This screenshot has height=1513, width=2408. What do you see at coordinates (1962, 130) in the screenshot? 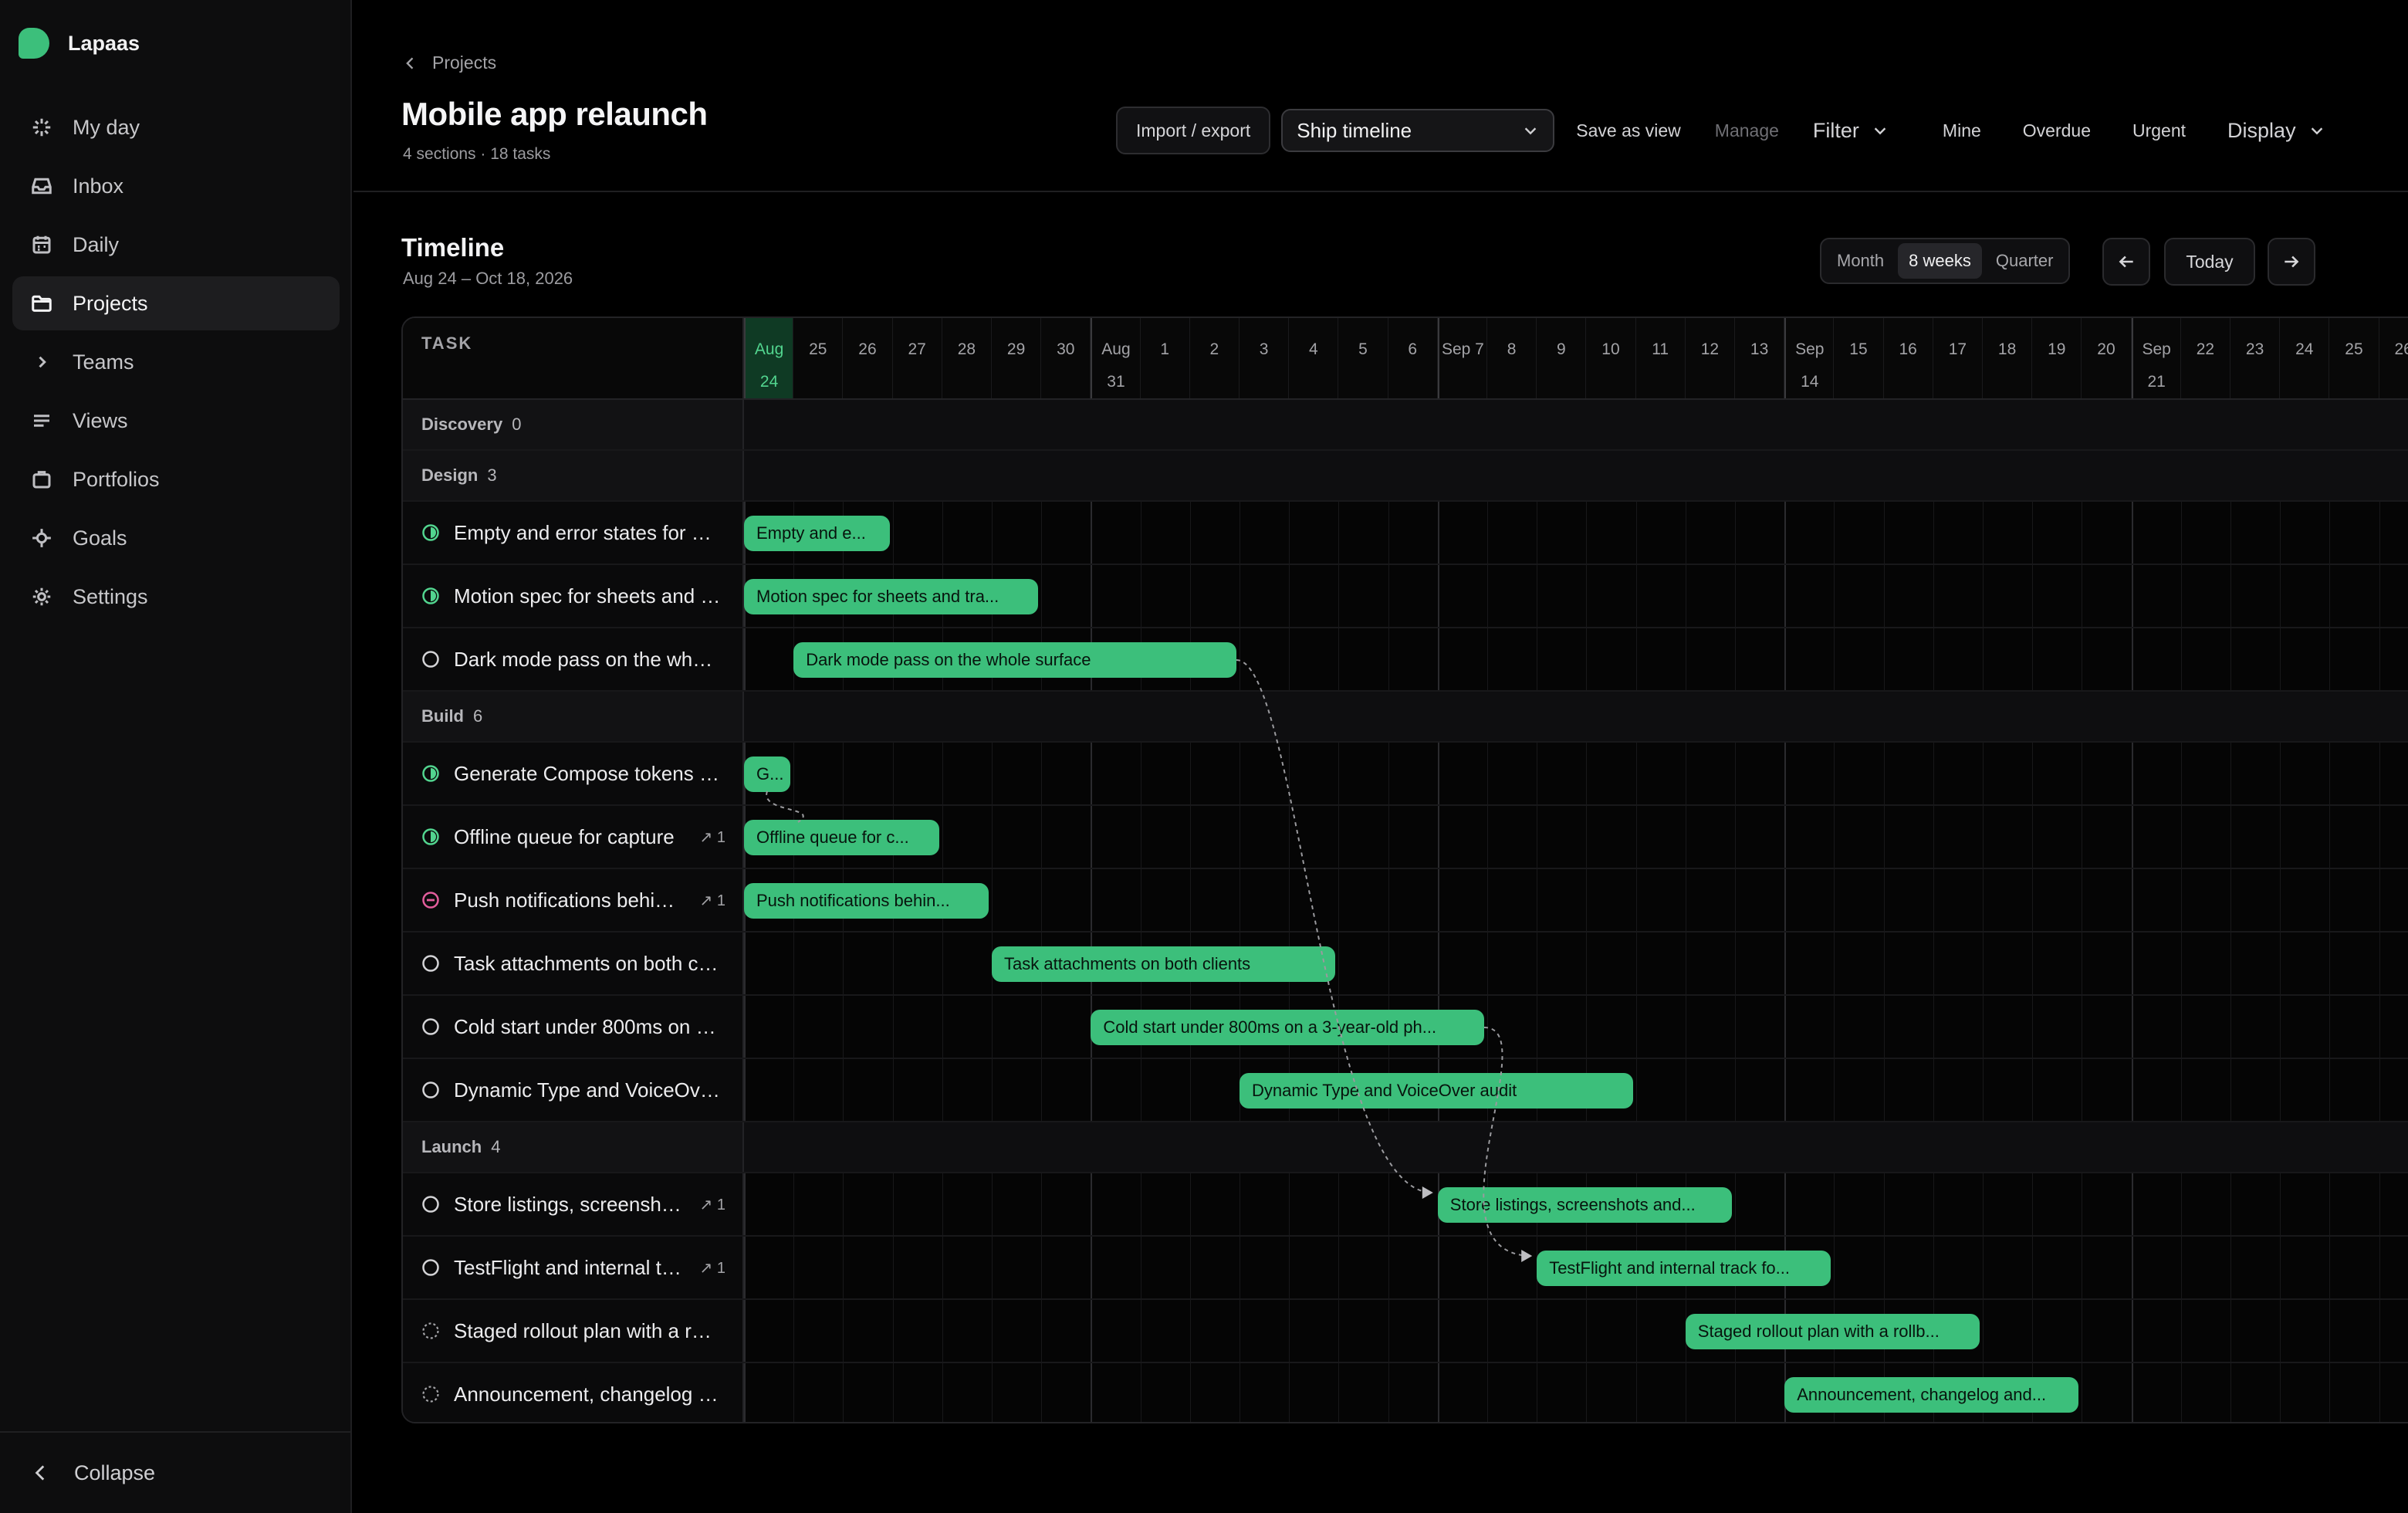
I see `mine-filter-chip: Mine` at bounding box center [1962, 130].